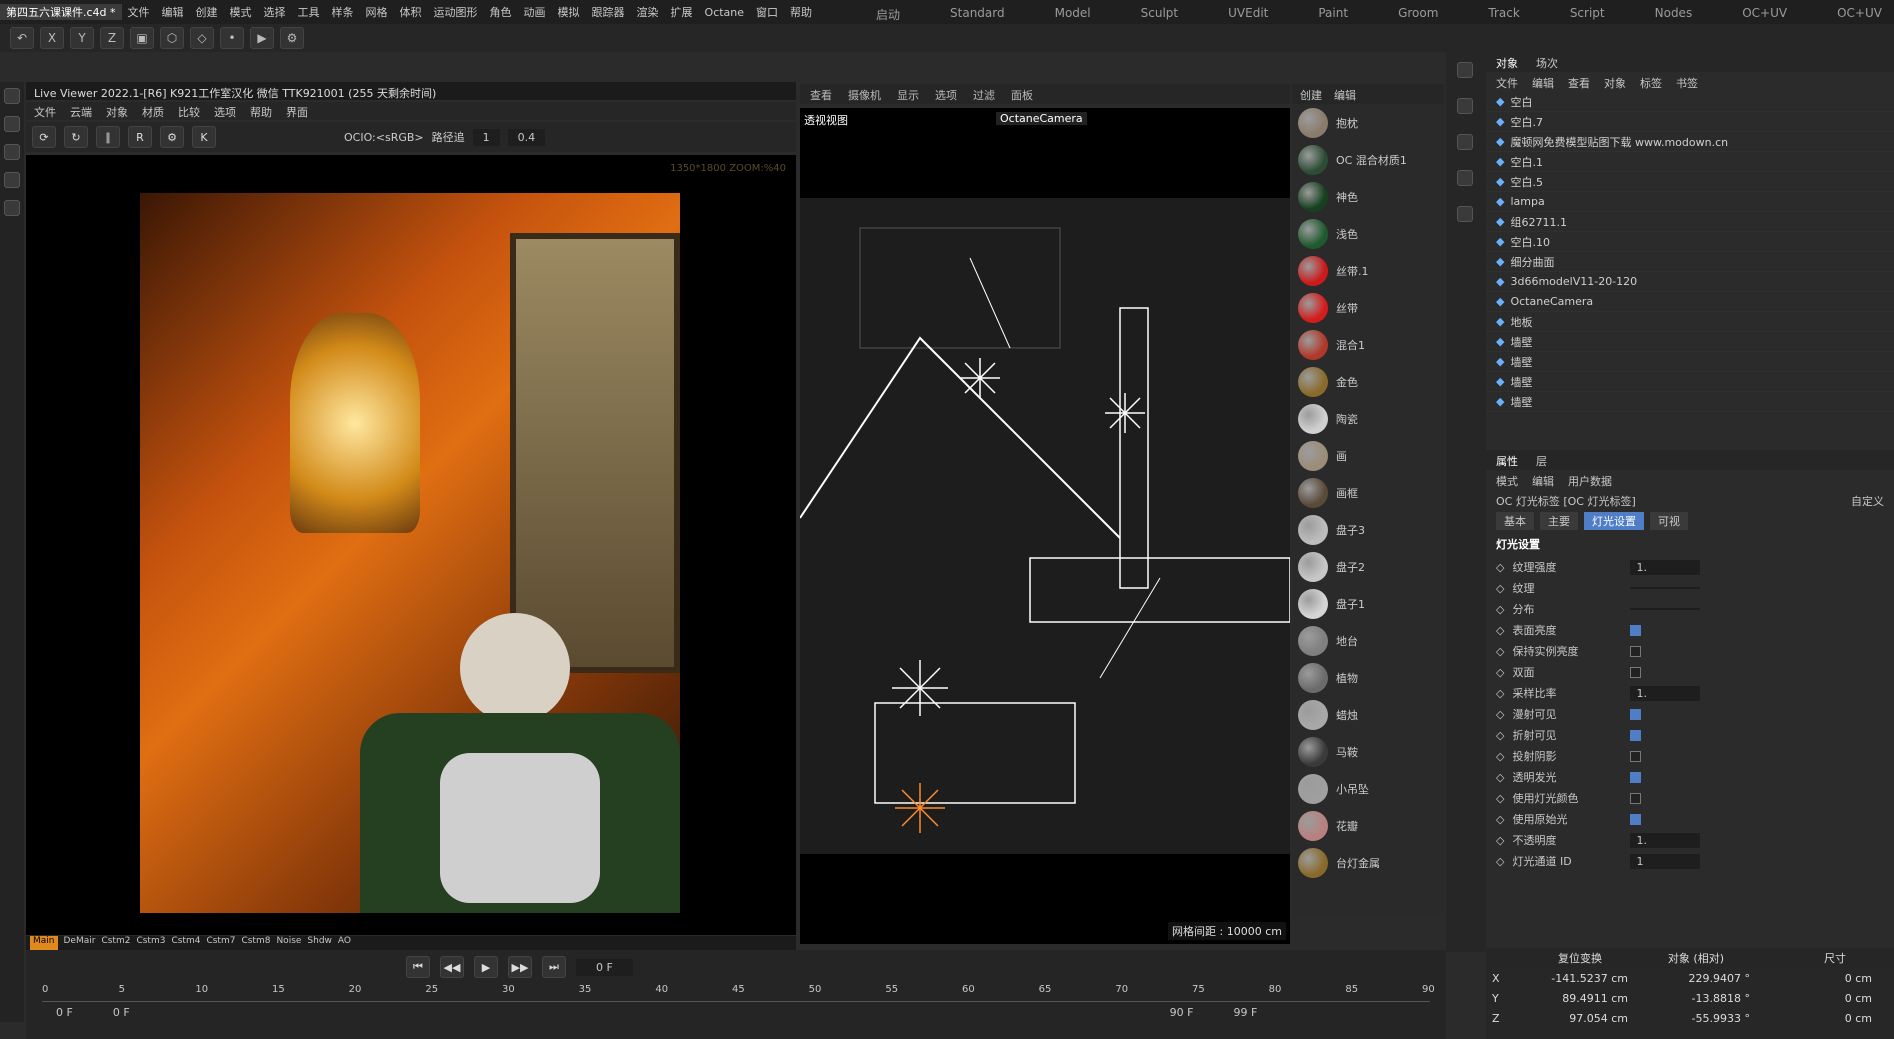 Image resolution: width=1894 pixels, height=1039 pixels. What do you see at coordinates (207, 12) in the screenshot?
I see `menu-create: 创建` at bounding box center [207, 12].